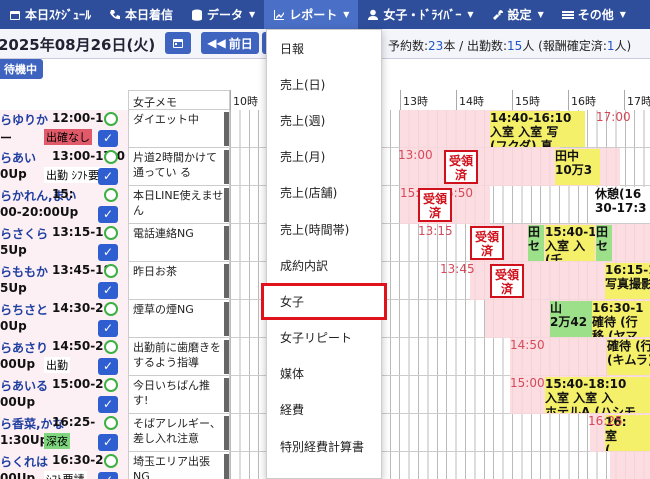 This screenshot has width=650, height=479. I want to click on more-icon, so click(567, 14).